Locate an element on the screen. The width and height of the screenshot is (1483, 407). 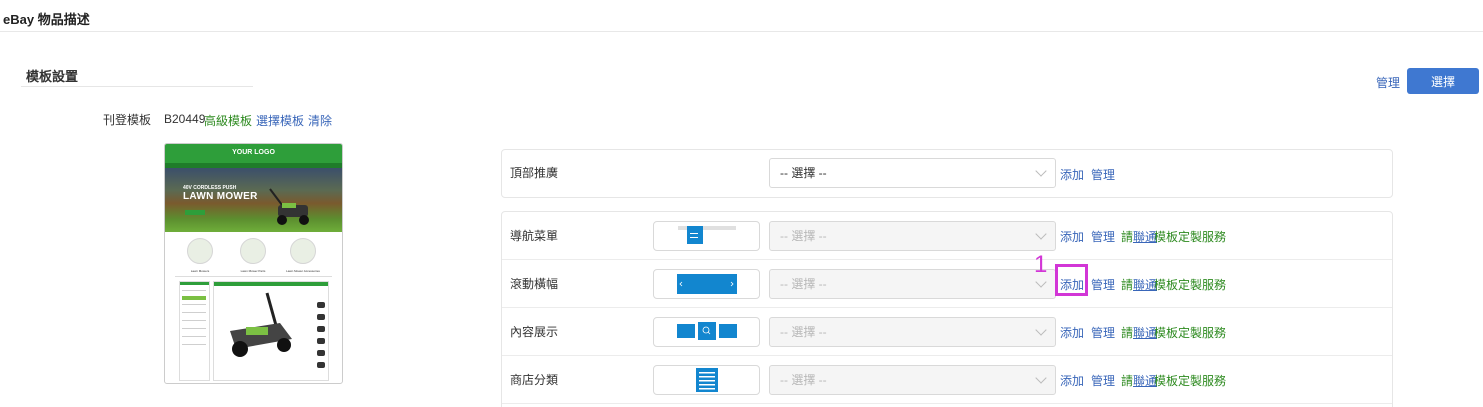
banner-service-text: 模板定製服務 is located at coordinates (1190, 285).